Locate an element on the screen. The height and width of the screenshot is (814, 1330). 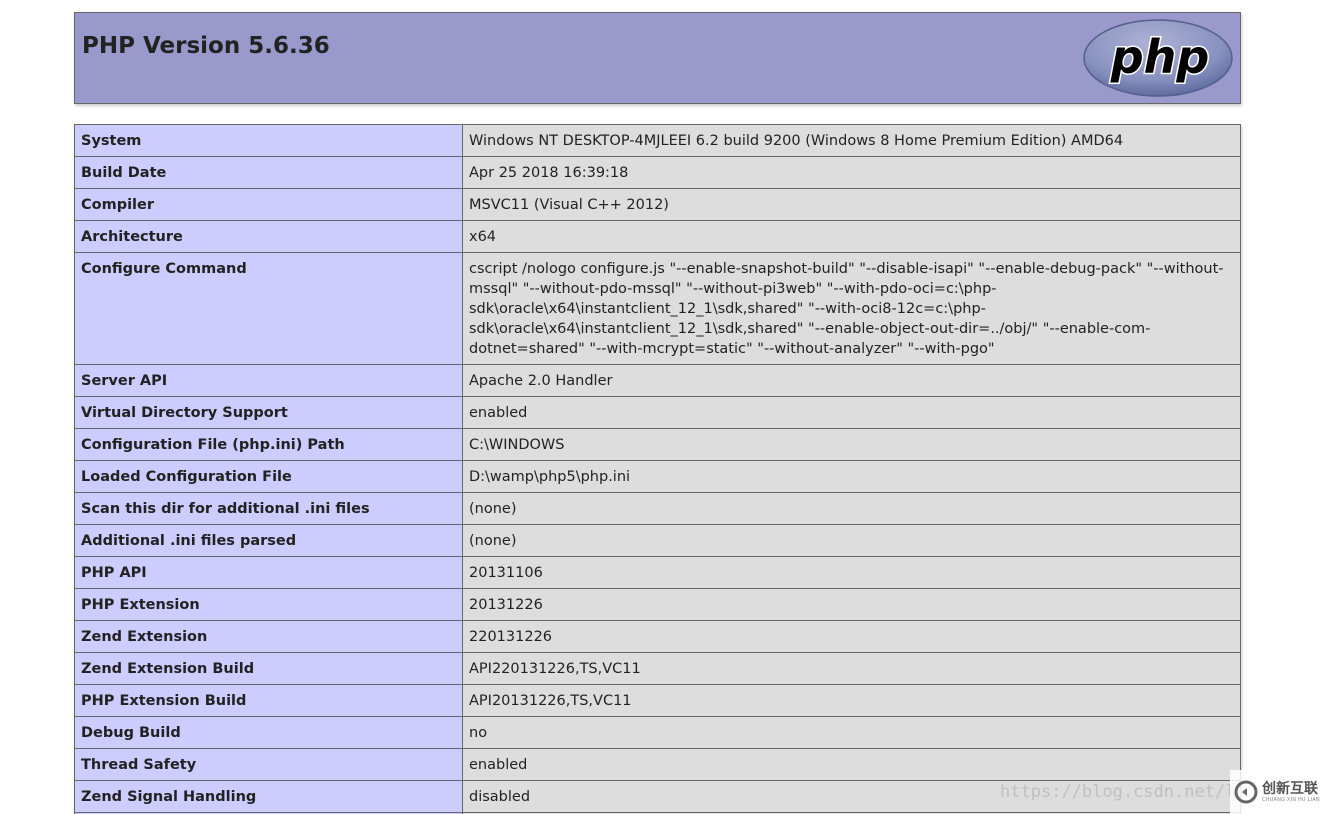
row-value: no is located at coordinates (851, 732).